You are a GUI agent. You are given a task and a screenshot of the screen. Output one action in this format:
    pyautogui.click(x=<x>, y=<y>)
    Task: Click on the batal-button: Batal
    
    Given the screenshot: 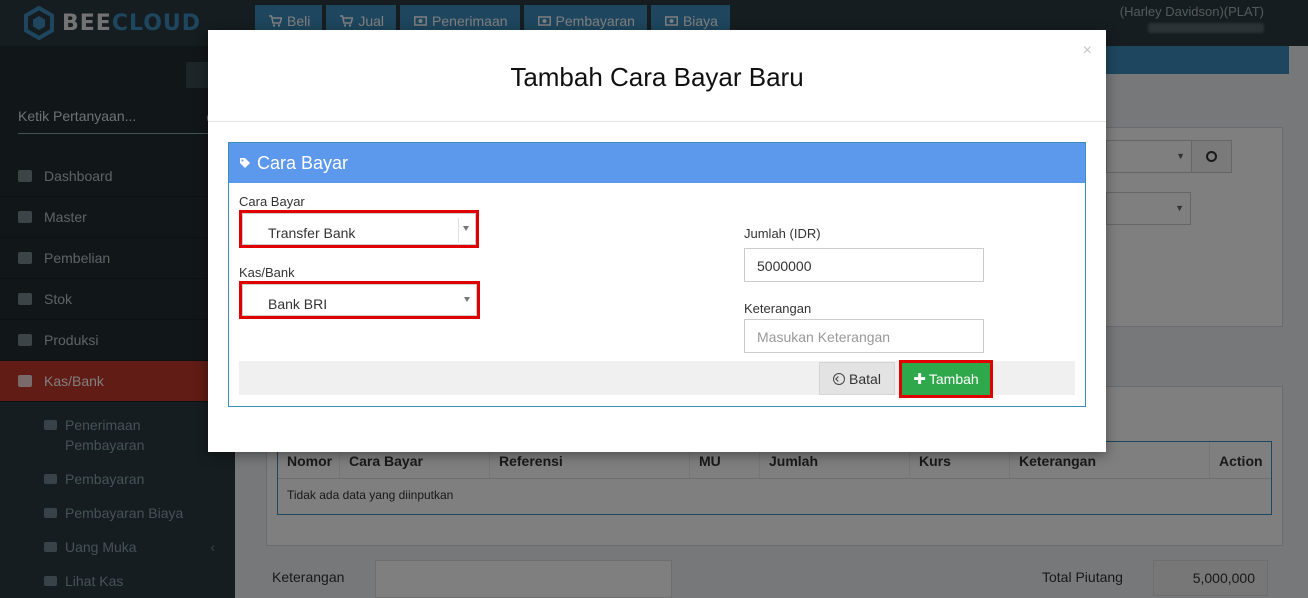 What is the action you would take?
    pyautogui.click(x=857, y=378)
    